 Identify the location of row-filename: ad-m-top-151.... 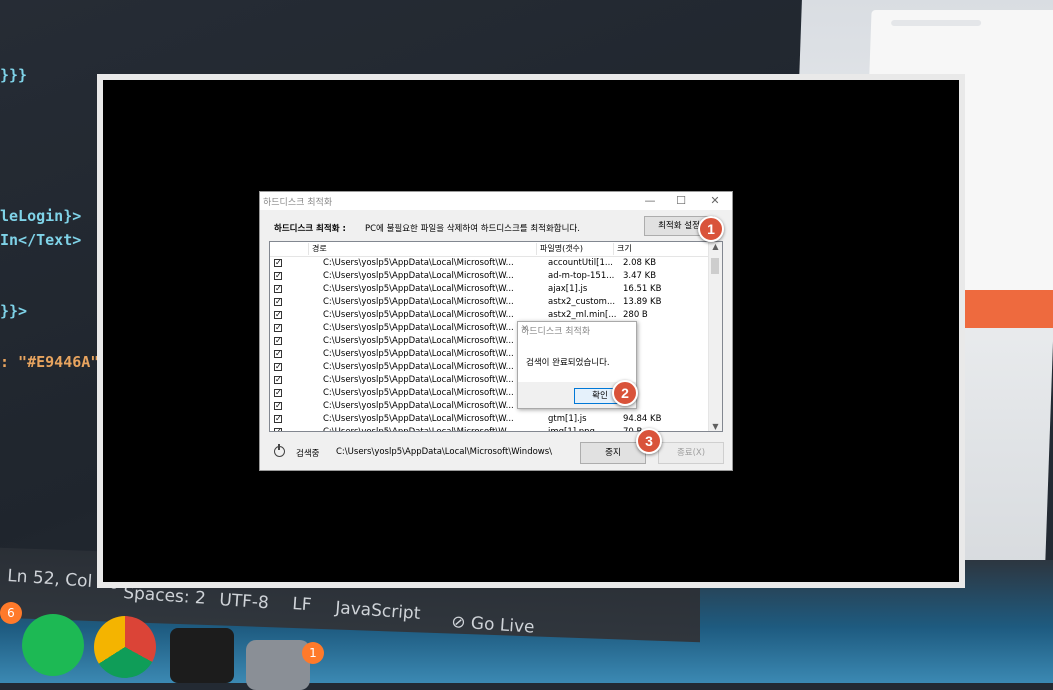
(581, 276).